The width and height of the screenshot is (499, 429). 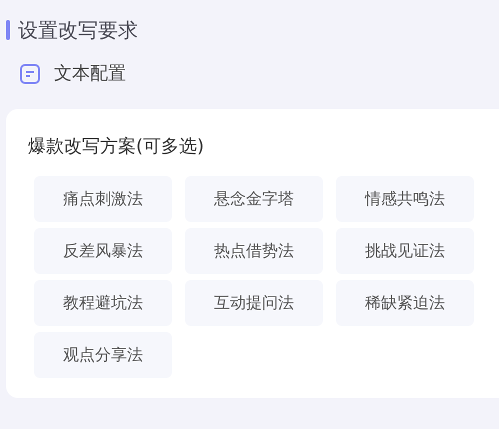 What do you see at coordinates (30, 74) in the screenshot?
I see `document-icon` at bounding box center [30, 74].